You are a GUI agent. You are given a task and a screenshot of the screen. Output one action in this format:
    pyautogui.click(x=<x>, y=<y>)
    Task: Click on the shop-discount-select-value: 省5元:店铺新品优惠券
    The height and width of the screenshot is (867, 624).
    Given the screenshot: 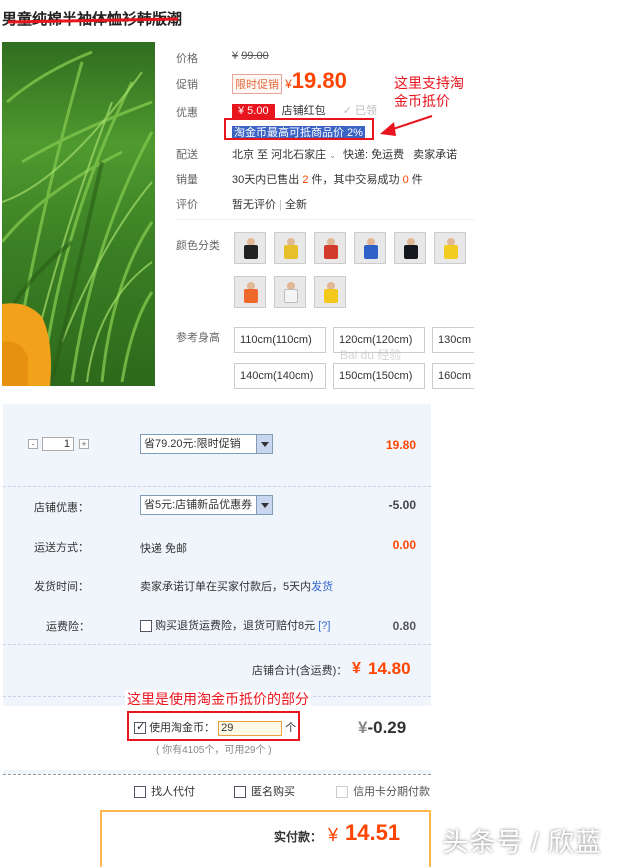 What is the action you would take?
    pyautogui.click(x=198, y=505)
    